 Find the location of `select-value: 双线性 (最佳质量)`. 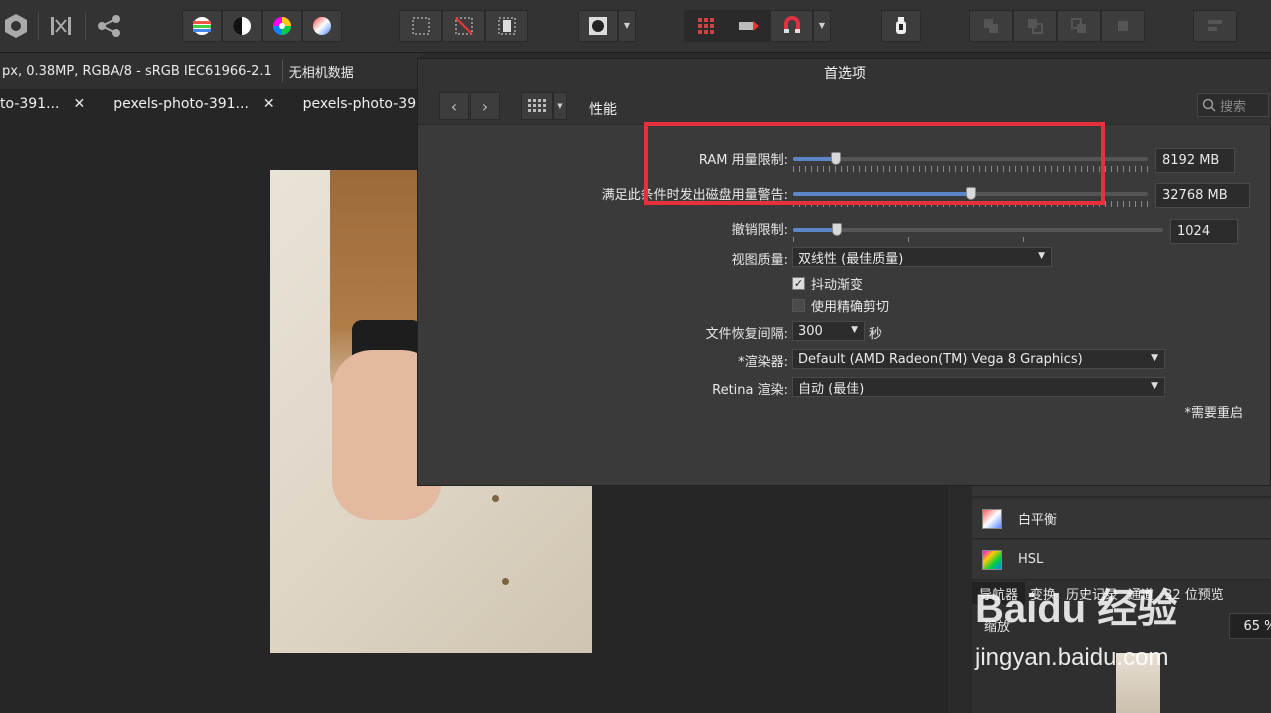

select-value: 双线性 (最佳质量) is located at coordinates (851, 259).